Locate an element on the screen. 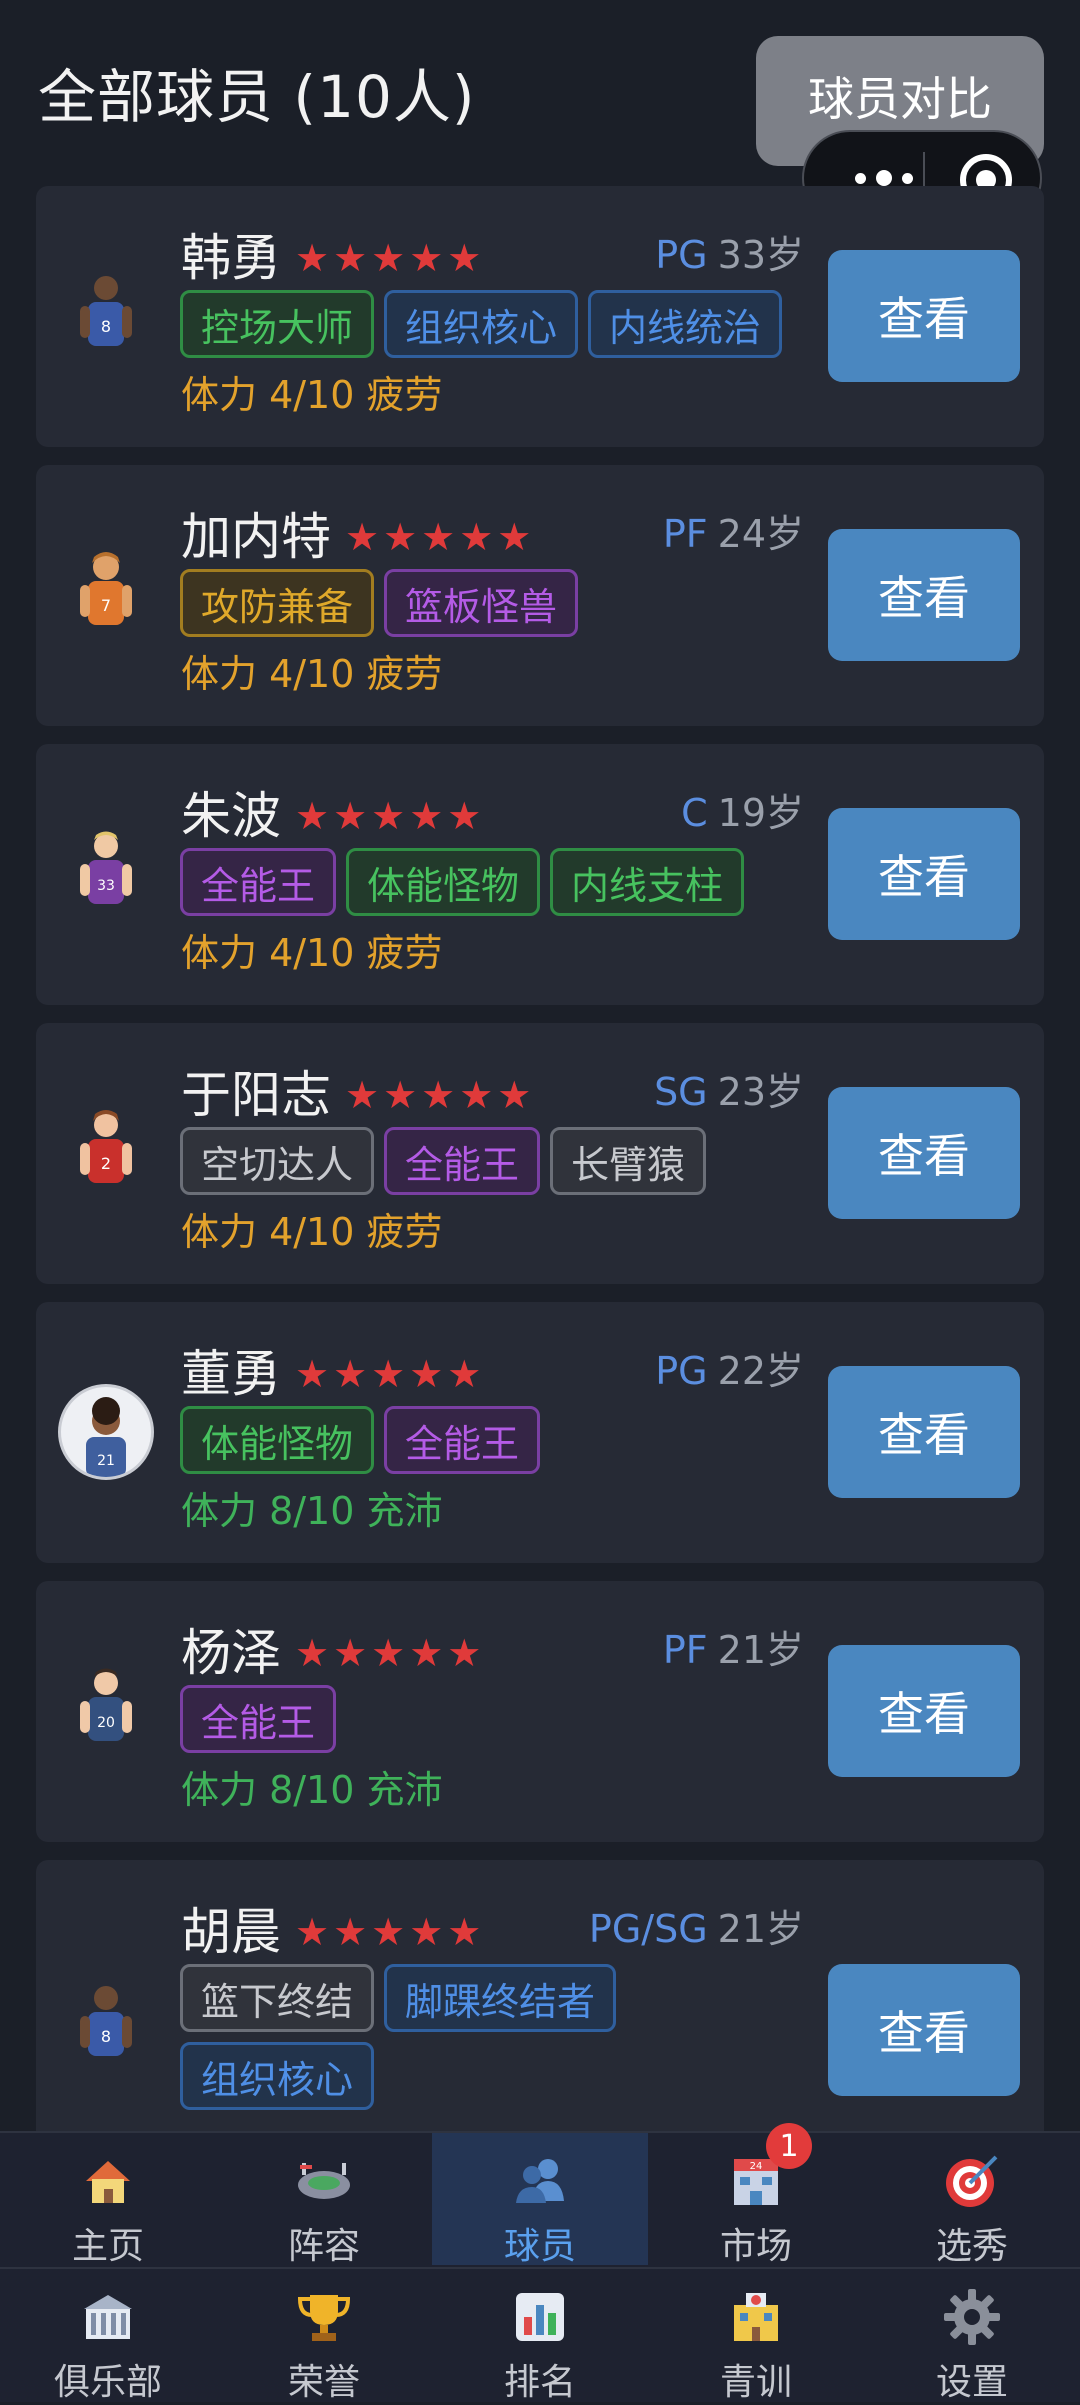  svg-text: 24 is located at coordinates (756, 2166).